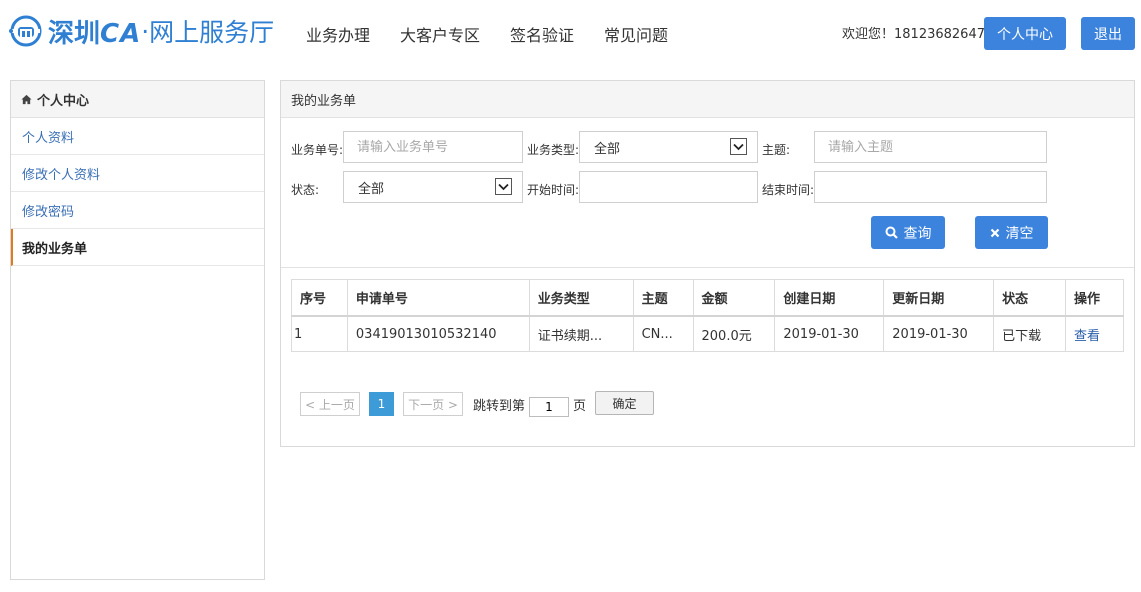 Image resolution: width=1141 pixels, height=592 pixels. What do you see at coordinates (1030, 298) in the screenshot?
I see `col-header-status: 状态` at bounding box center [1030, 298].